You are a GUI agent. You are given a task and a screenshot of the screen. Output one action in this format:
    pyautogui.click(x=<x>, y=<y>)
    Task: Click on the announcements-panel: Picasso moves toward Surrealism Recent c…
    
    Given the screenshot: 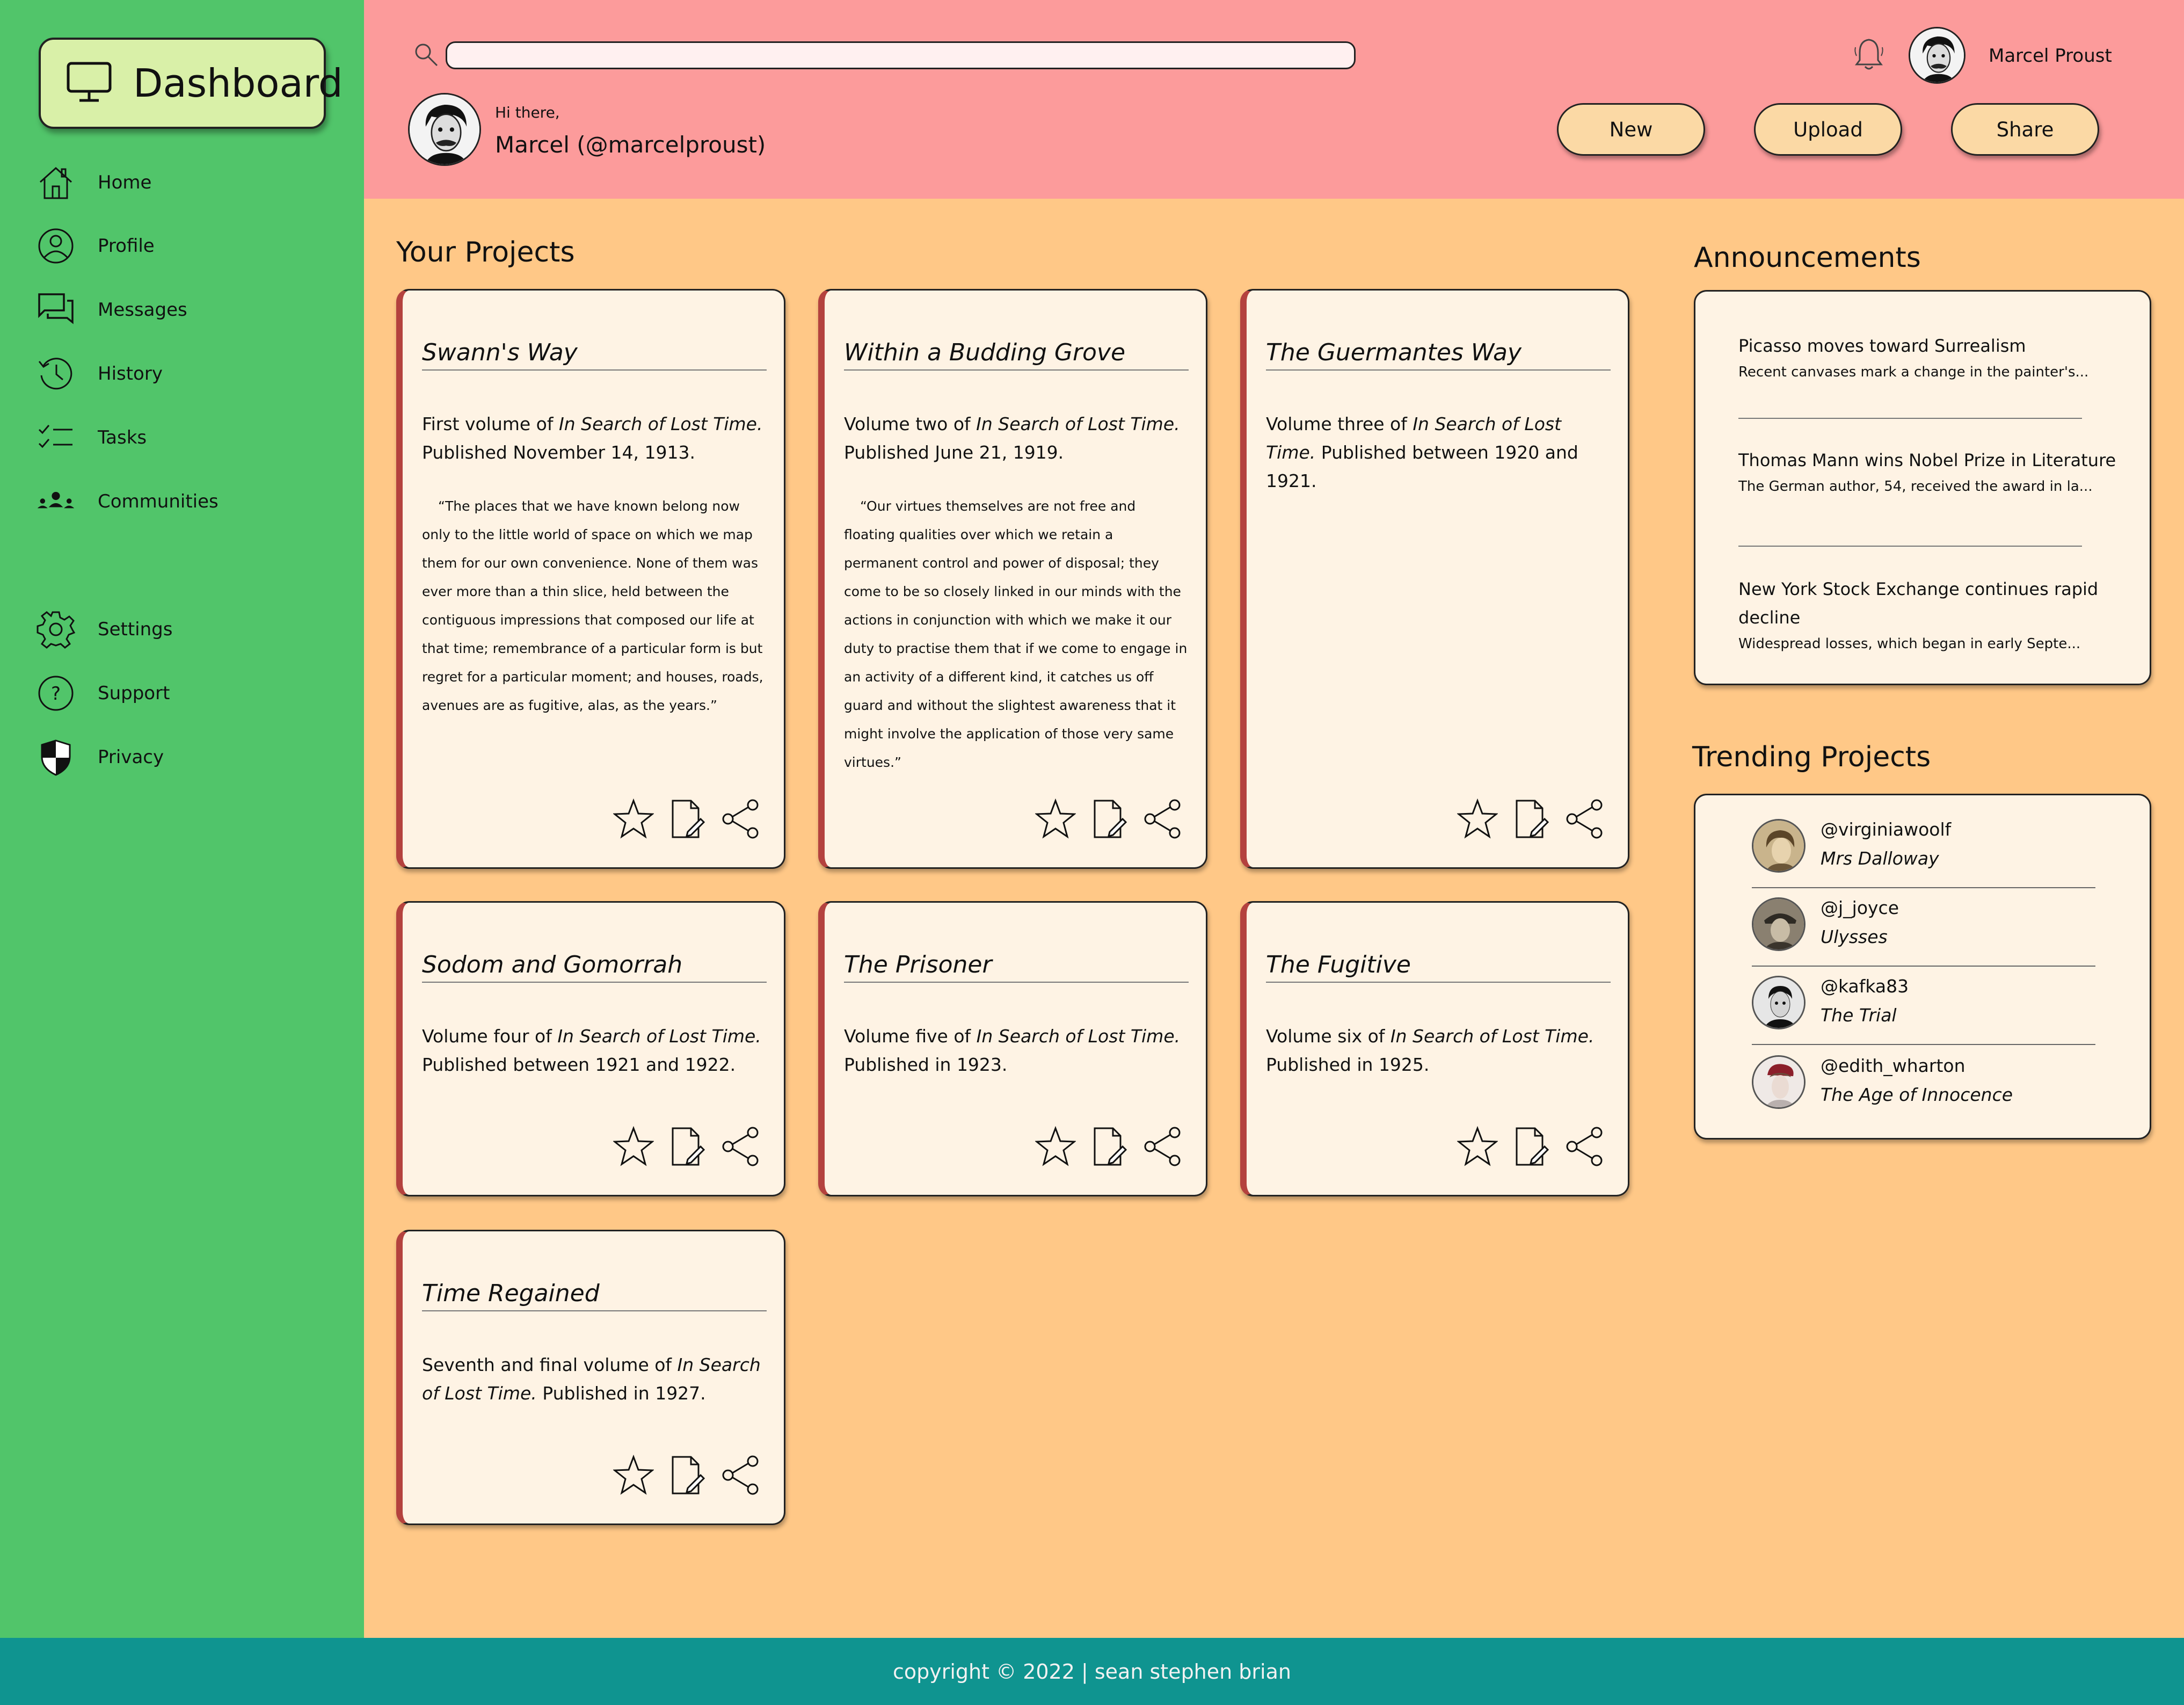 What is the action you would take?
    pyautogui.click(x=1923, y=487)
    